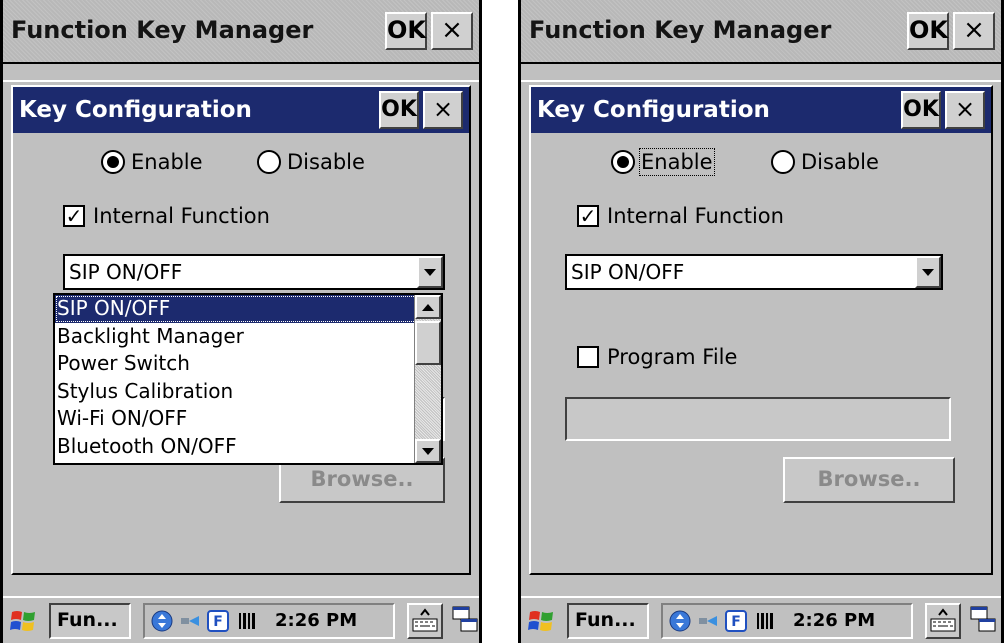  Describe the element at coordinates (428, 343) in the screenshot. I see `scroll-thumb` at that location.